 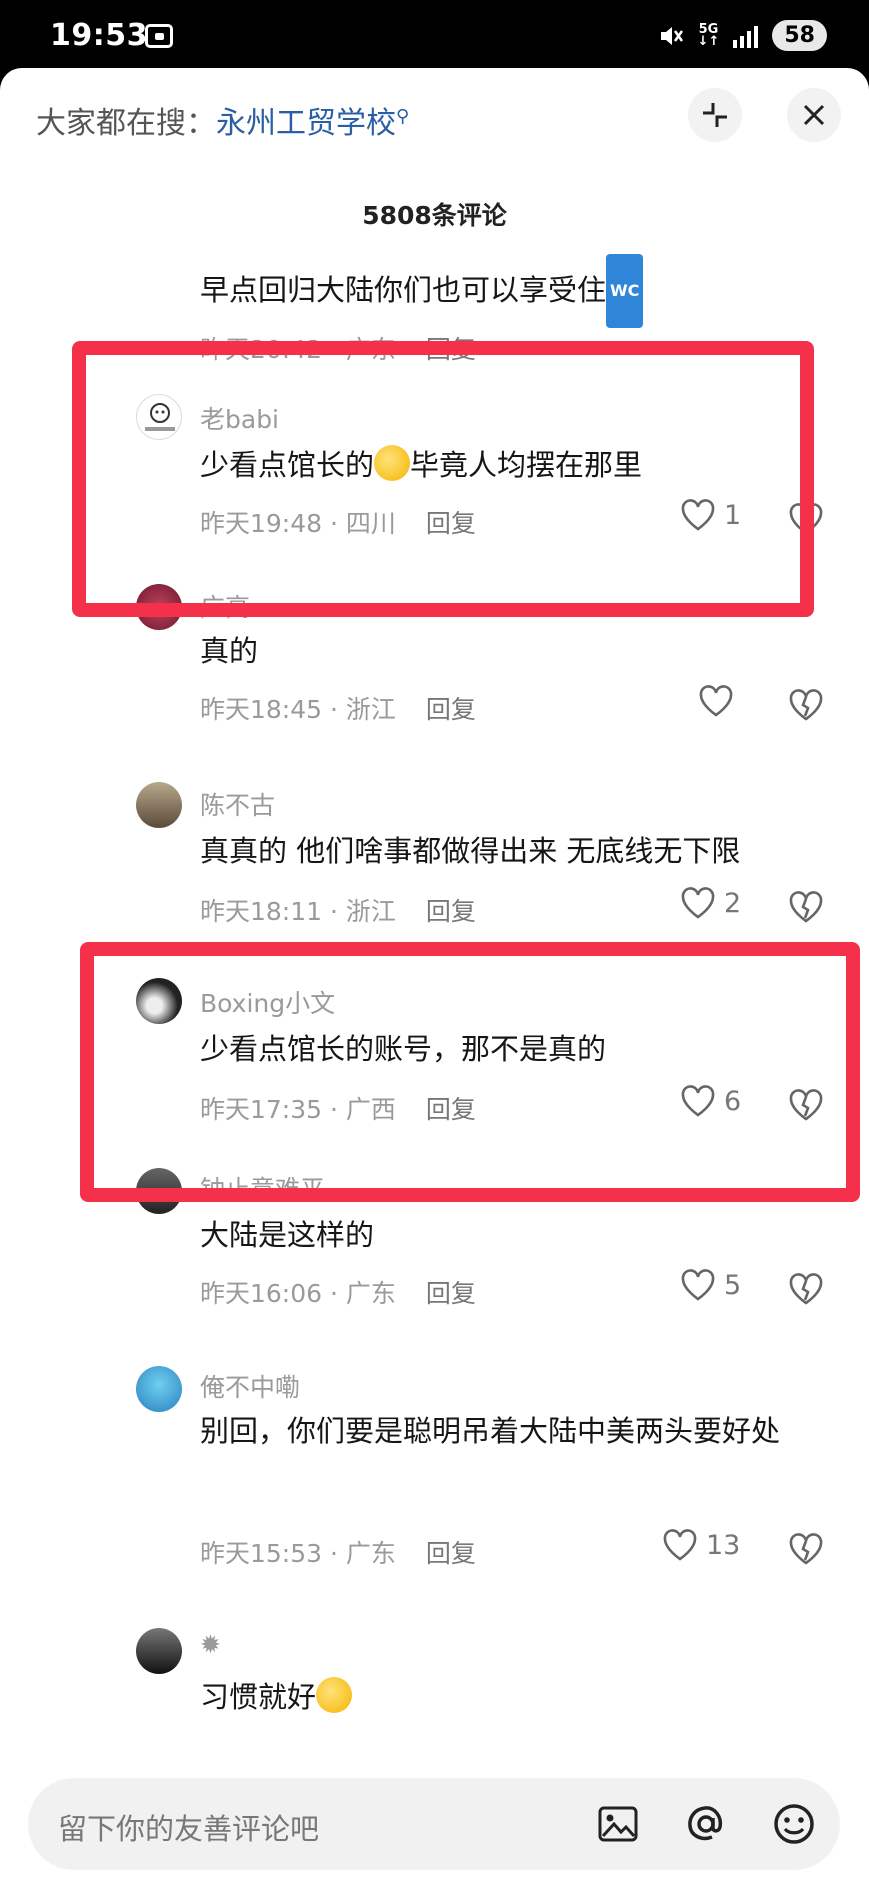 What do you see at coordinates (338, 709) in the screenshot?
I see `comment-meta: 昨天18:45 · 浙江 回复` at bounding box center [338, 709].